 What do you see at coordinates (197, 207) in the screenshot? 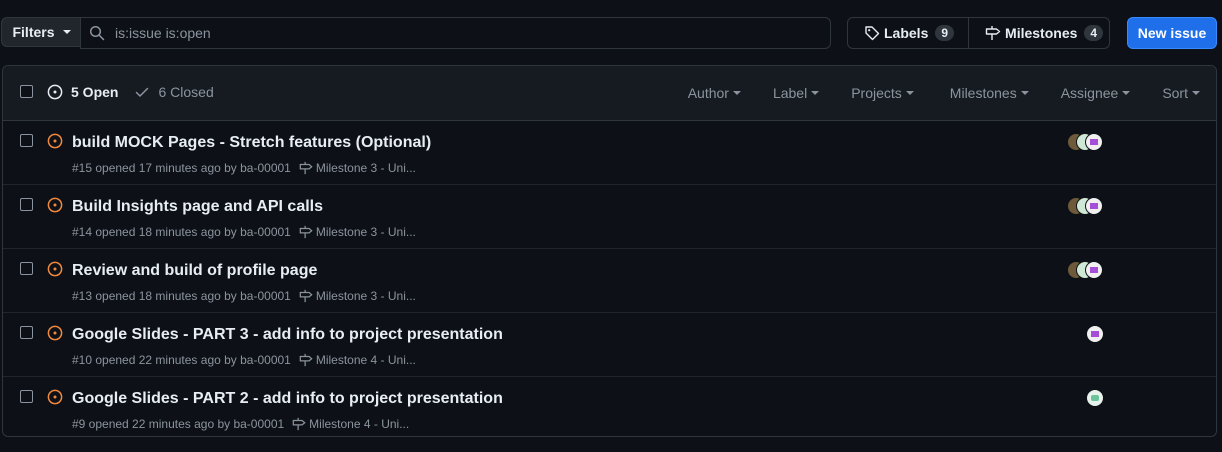
I see `issue-title-link: Build Insights page and API calls` at bounding box center [197, 207].